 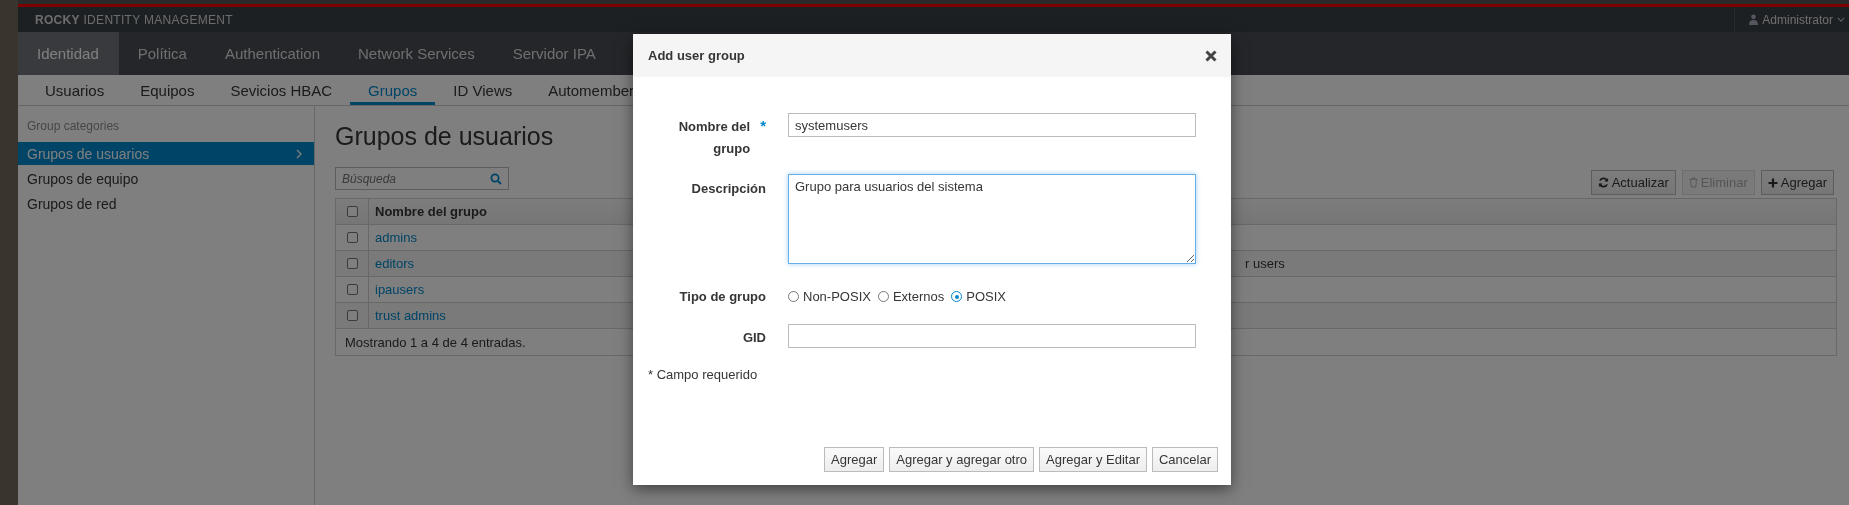 I want to click on column-header: Nombre del grupo, so click(x=431, y=211).